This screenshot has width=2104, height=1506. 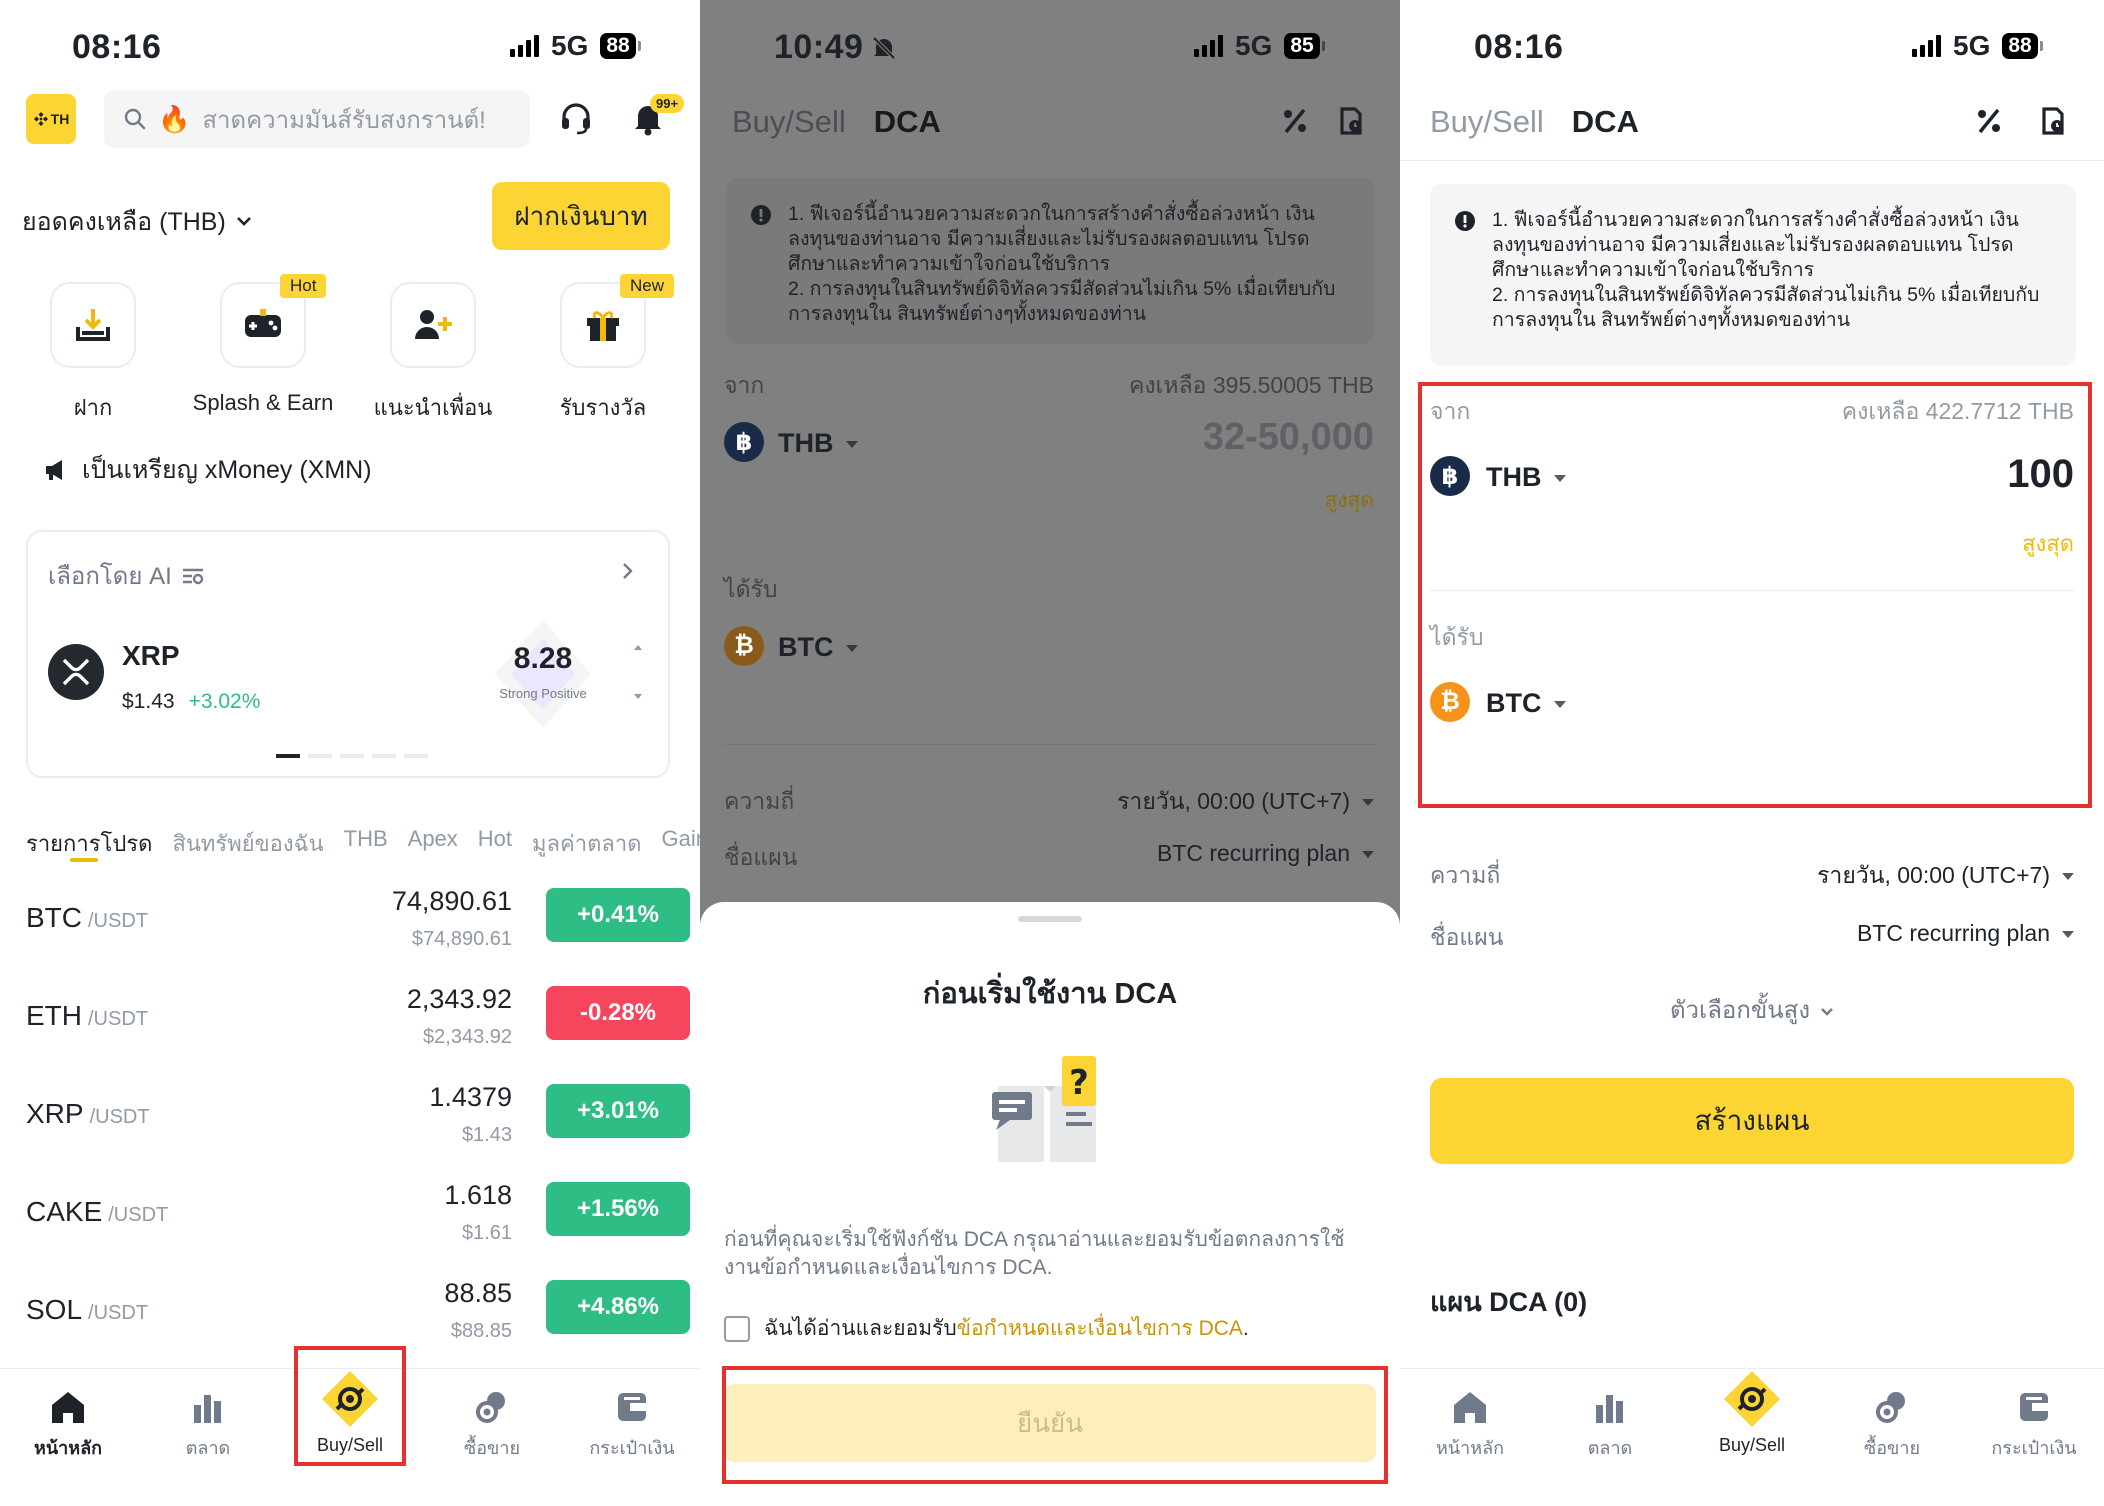 What do you see at coordinates (358, 929) in the screenshot?
I see `market-row: BTC/USDT 74,890.61 $74,890.61 +0.41%` at bounding box center [358, 929].